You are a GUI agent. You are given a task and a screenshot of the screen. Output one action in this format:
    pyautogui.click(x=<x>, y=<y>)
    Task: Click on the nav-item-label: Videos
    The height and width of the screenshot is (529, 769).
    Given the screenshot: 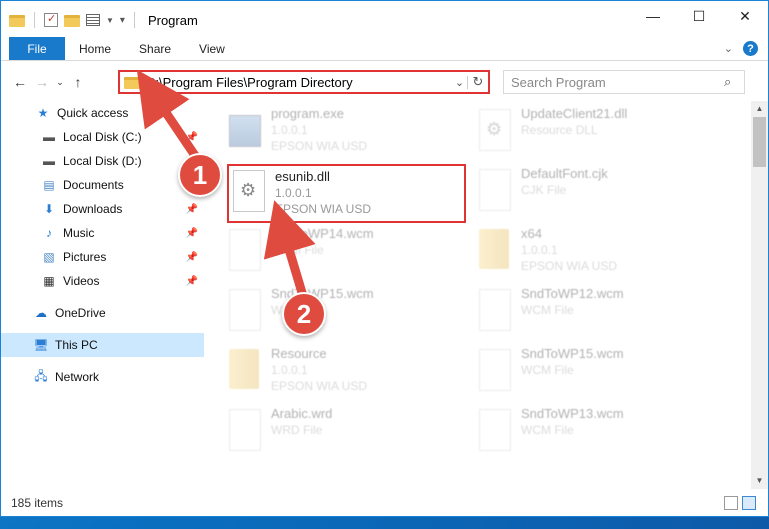 What is the action you would take?
    pyautogui.click(x=81, y=281)
    